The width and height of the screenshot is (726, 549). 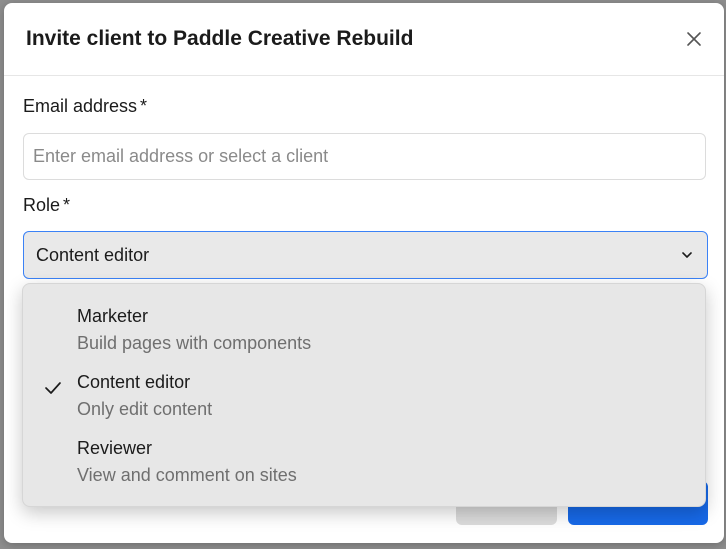 I want to click on option-description: Build pages with components, so click(x=194, y=343).